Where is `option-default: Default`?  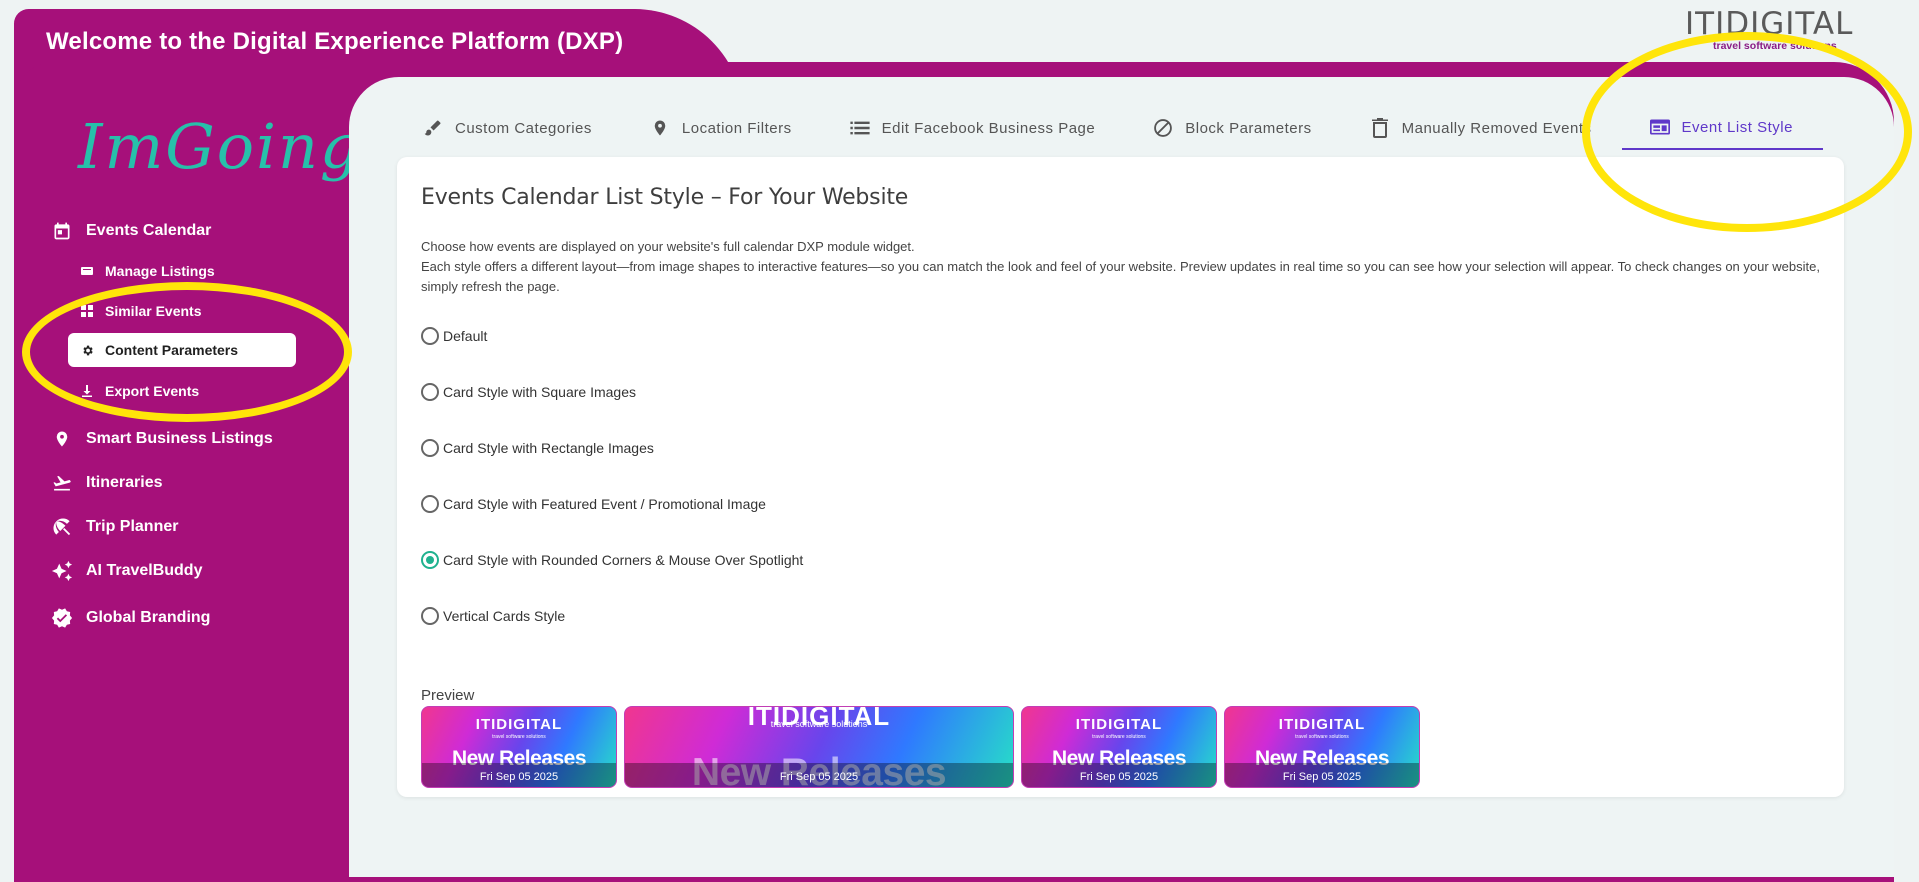
option-default: Default is located at coordinates (454, 336).